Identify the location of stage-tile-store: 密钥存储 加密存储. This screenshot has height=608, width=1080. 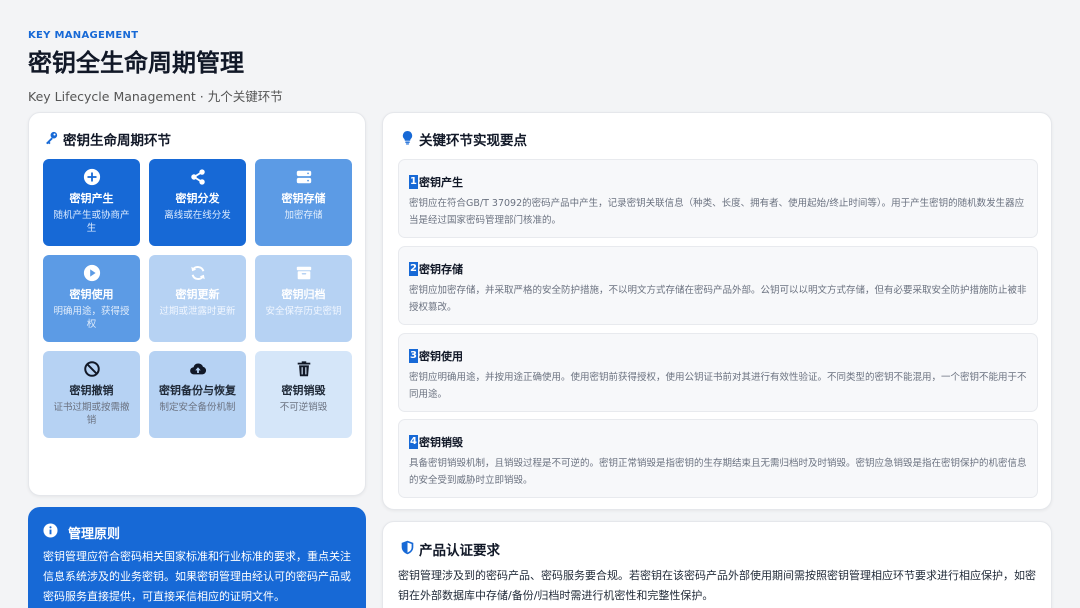
(303, 202).